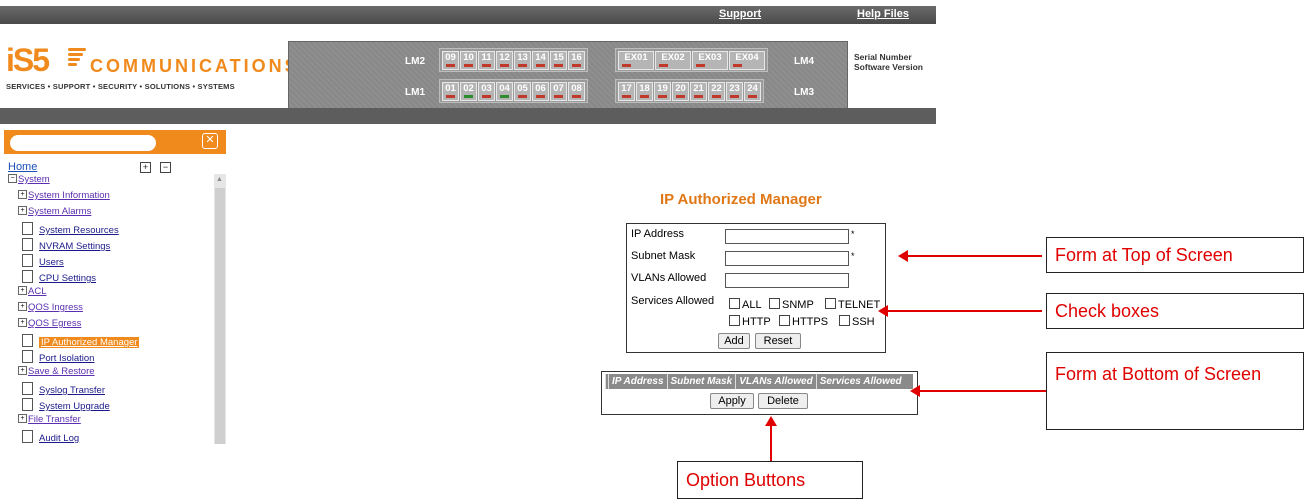  What do you see at coordinates (83, 143) in the screenshot?
I see `sidebar-search-input` at bounding box center [83, 143].